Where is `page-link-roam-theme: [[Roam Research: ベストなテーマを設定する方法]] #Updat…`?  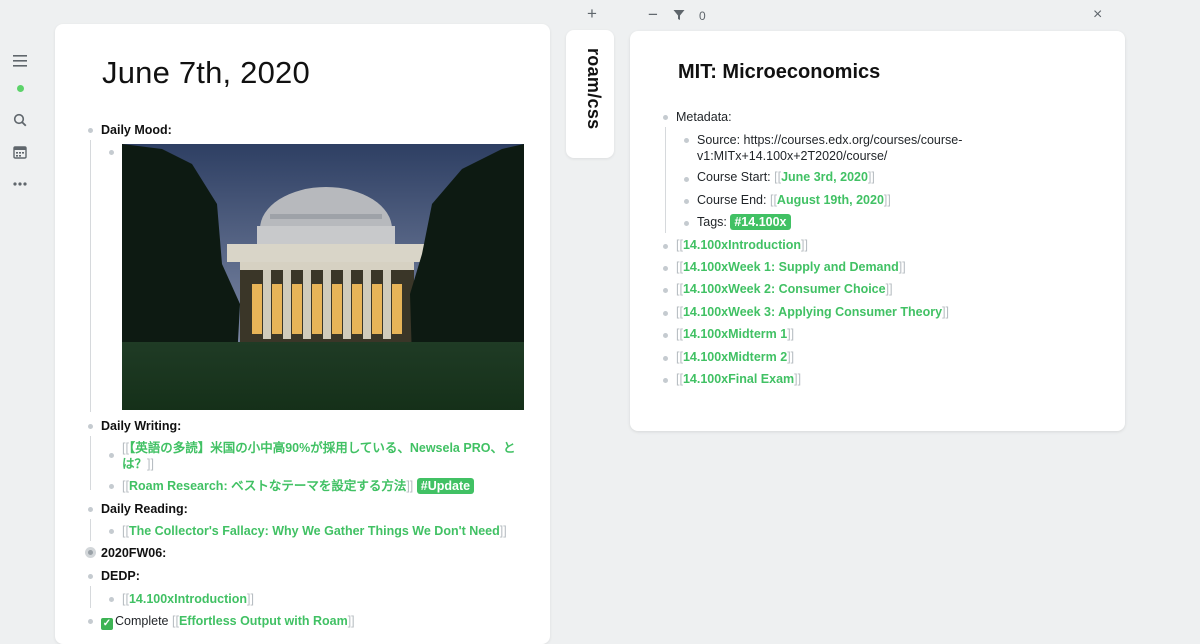
page-link-roam-theme: [[Roam Research: ベストなテーマを設定する方法]] #Updat… is located at coordinates (298, 486).